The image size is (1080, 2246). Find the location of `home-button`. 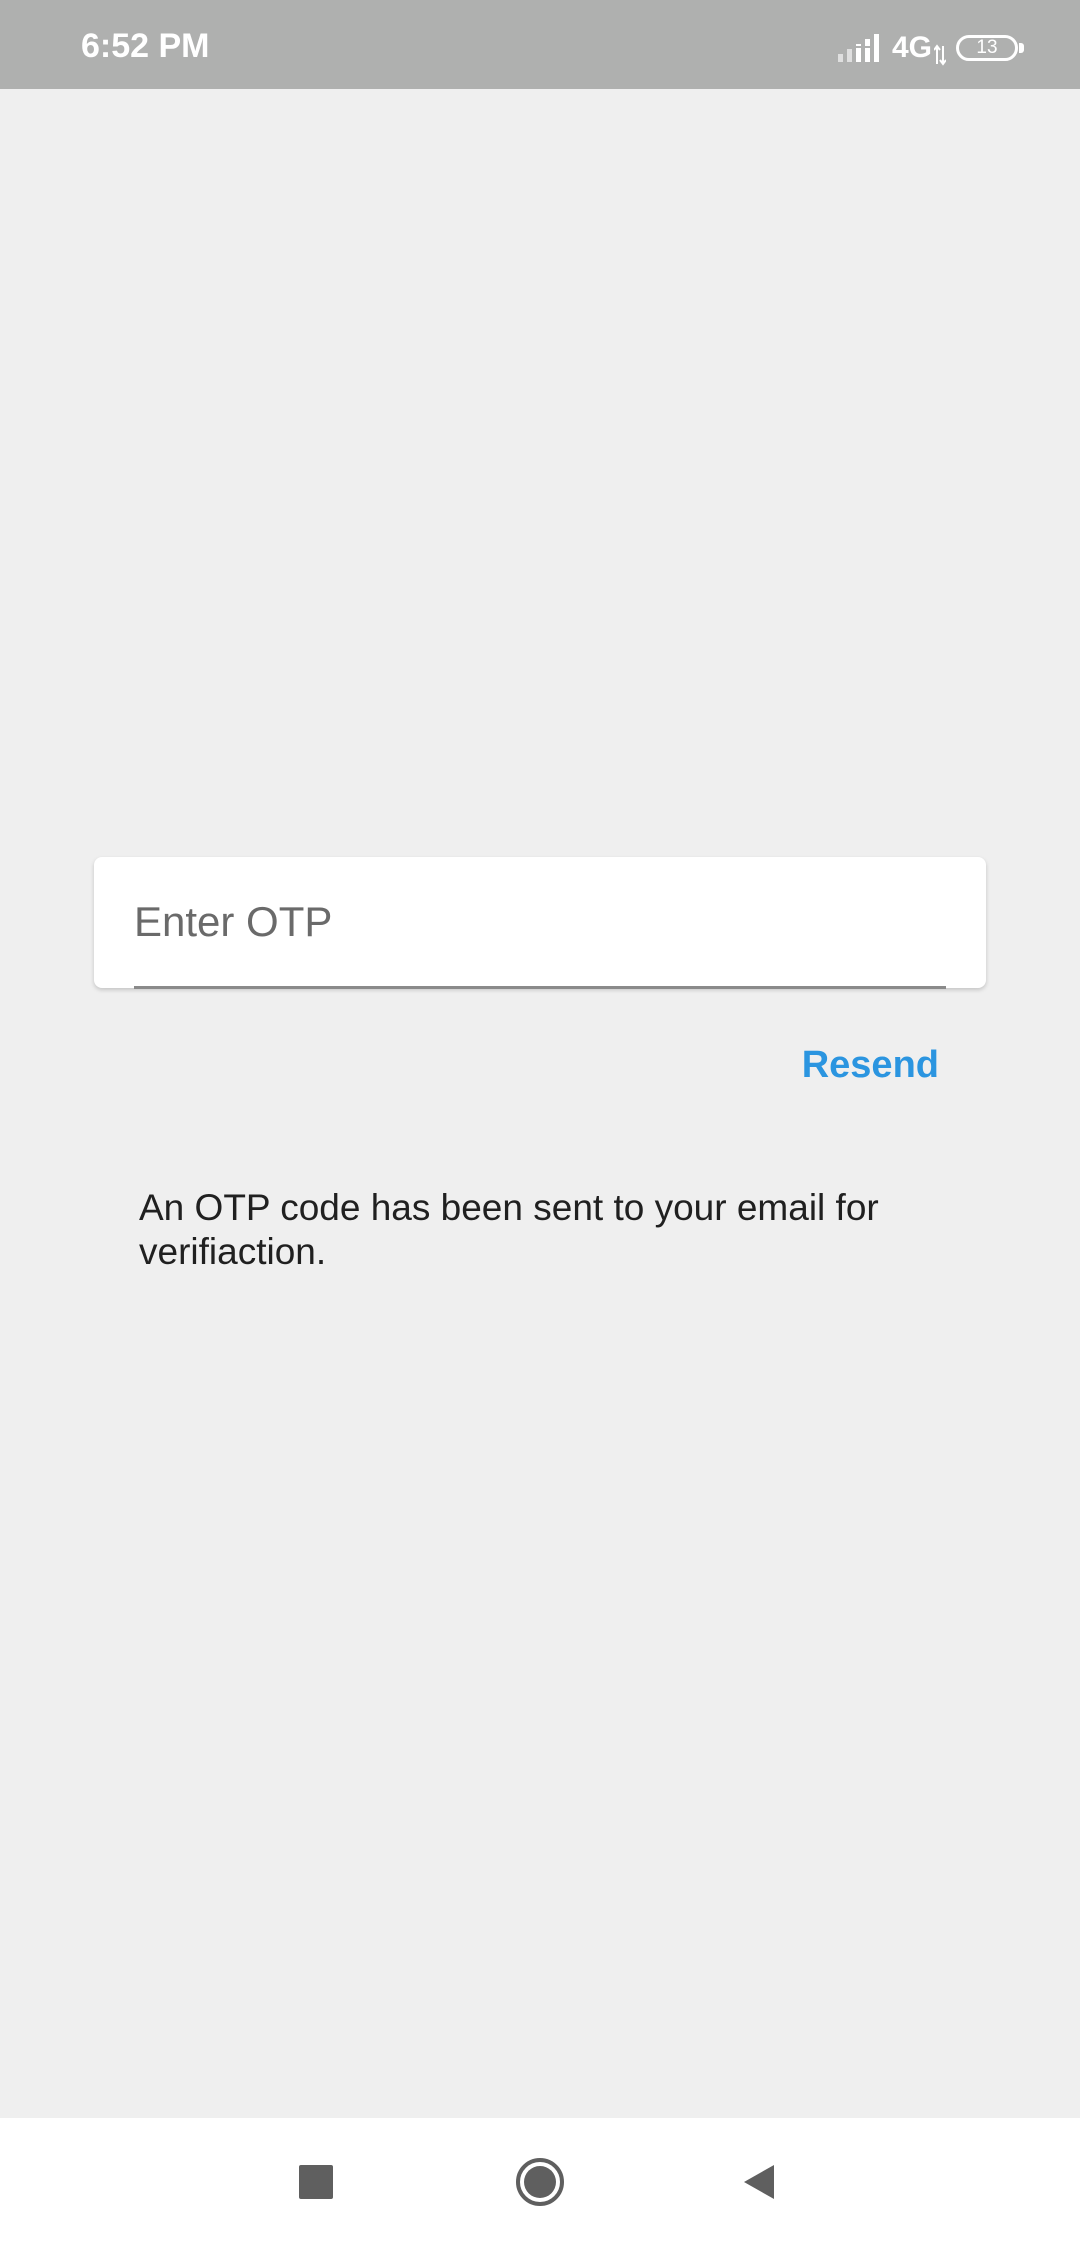

home-button is located at coordinates (540, 2182).